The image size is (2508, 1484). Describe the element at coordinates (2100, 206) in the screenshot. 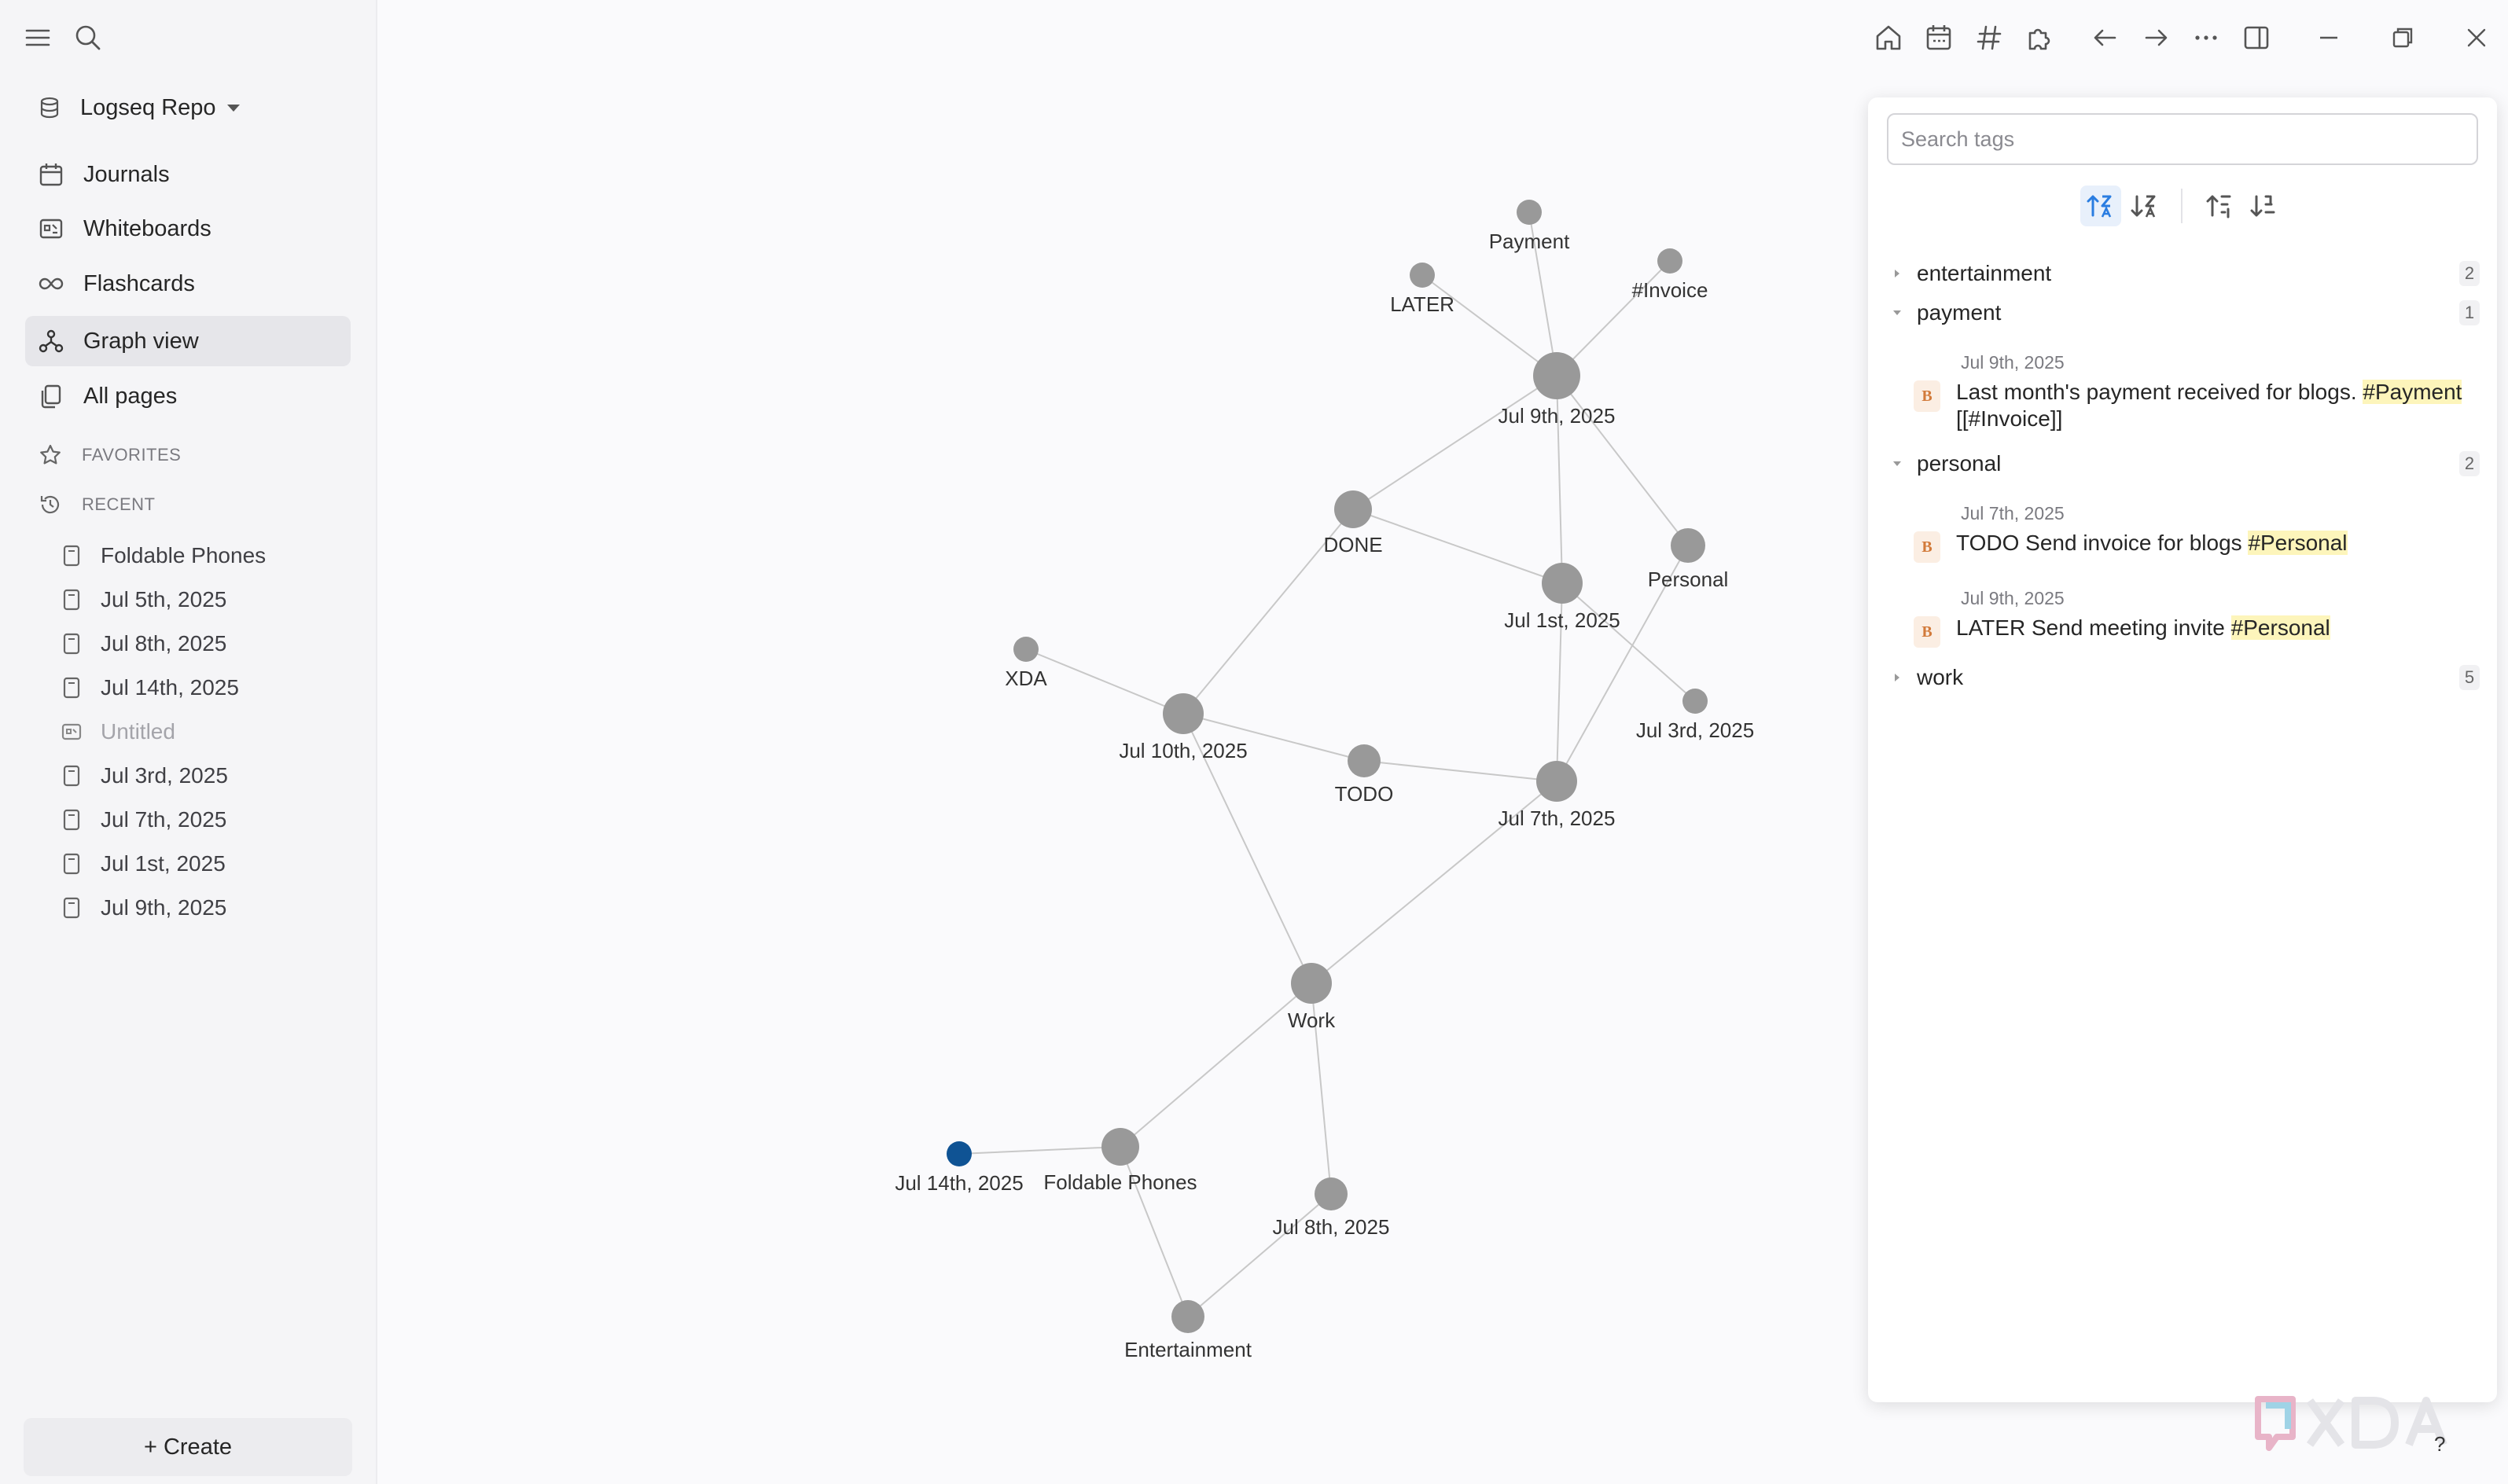

I see `sort-alpha-asc-icon` at that location.